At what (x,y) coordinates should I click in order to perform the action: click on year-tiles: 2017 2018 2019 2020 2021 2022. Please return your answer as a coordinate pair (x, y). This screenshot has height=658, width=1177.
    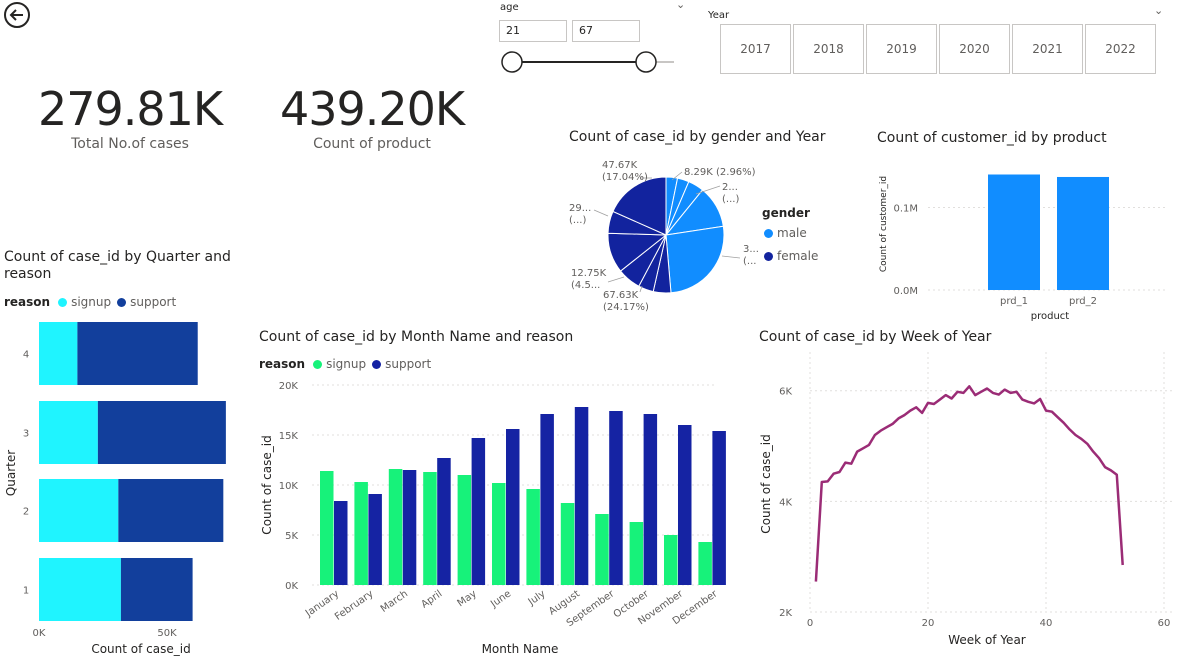
    Looking at the image, I should click on (939, 49).